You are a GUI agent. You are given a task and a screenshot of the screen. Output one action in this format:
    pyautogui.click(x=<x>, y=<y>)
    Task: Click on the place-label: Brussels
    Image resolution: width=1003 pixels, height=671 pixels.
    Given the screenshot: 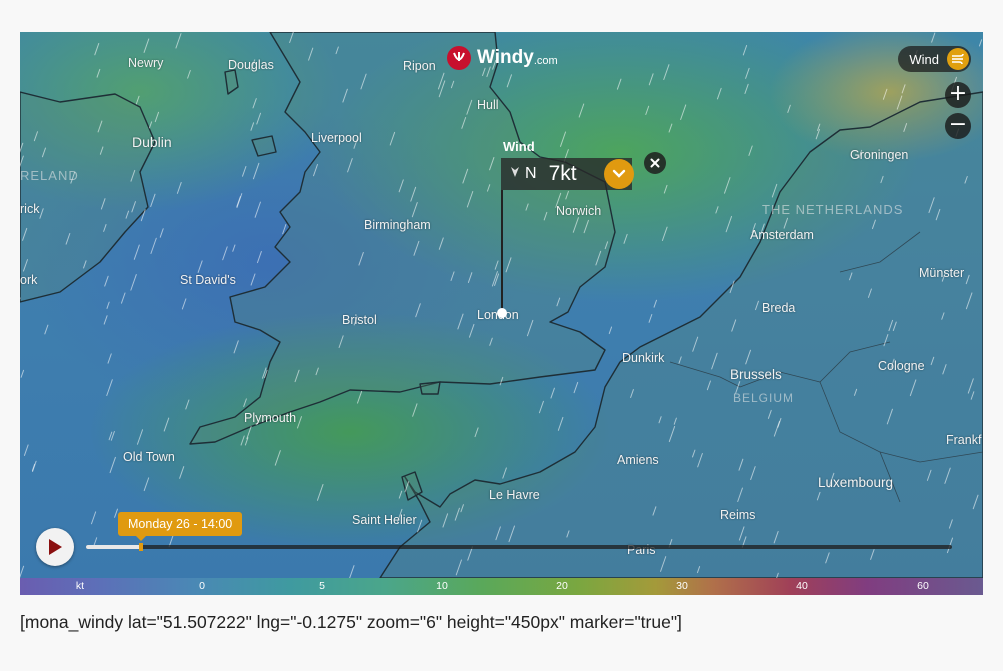 What is the action you would take?
    pyautogui.click(x=756, y=374)
    